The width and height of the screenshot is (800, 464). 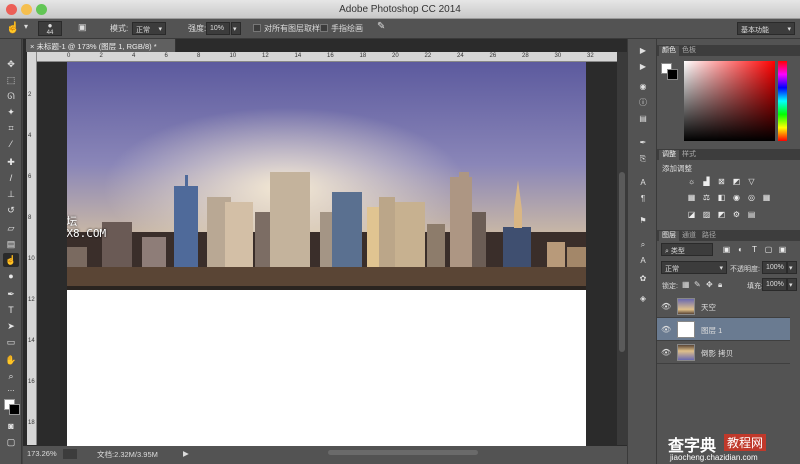 What do you see at coordinates (766, 28) in the screenshot?
I see `workspace-select: 基本功能 ▾` at bounding box center [766, 28].